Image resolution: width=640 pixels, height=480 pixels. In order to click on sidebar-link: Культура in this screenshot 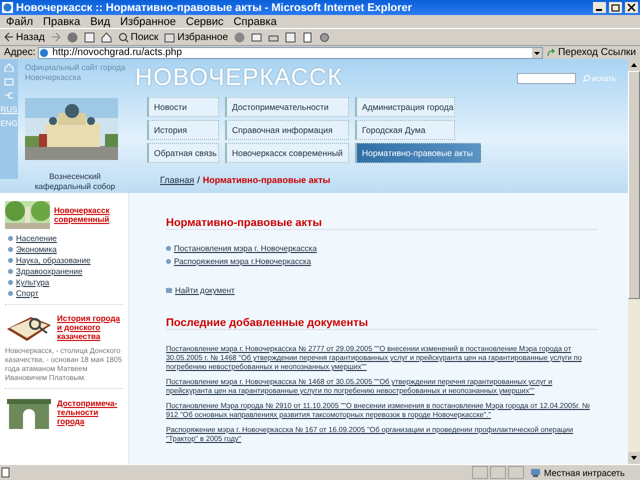, I will do `click(65, 282)`.